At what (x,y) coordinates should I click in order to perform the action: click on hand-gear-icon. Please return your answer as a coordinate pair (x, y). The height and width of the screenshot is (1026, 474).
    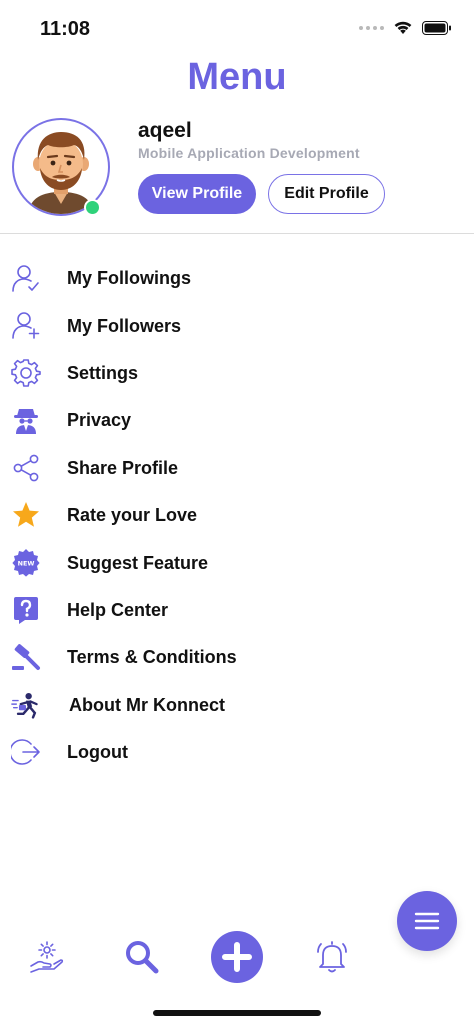
    Looking at the image, I should click on (47, 957).